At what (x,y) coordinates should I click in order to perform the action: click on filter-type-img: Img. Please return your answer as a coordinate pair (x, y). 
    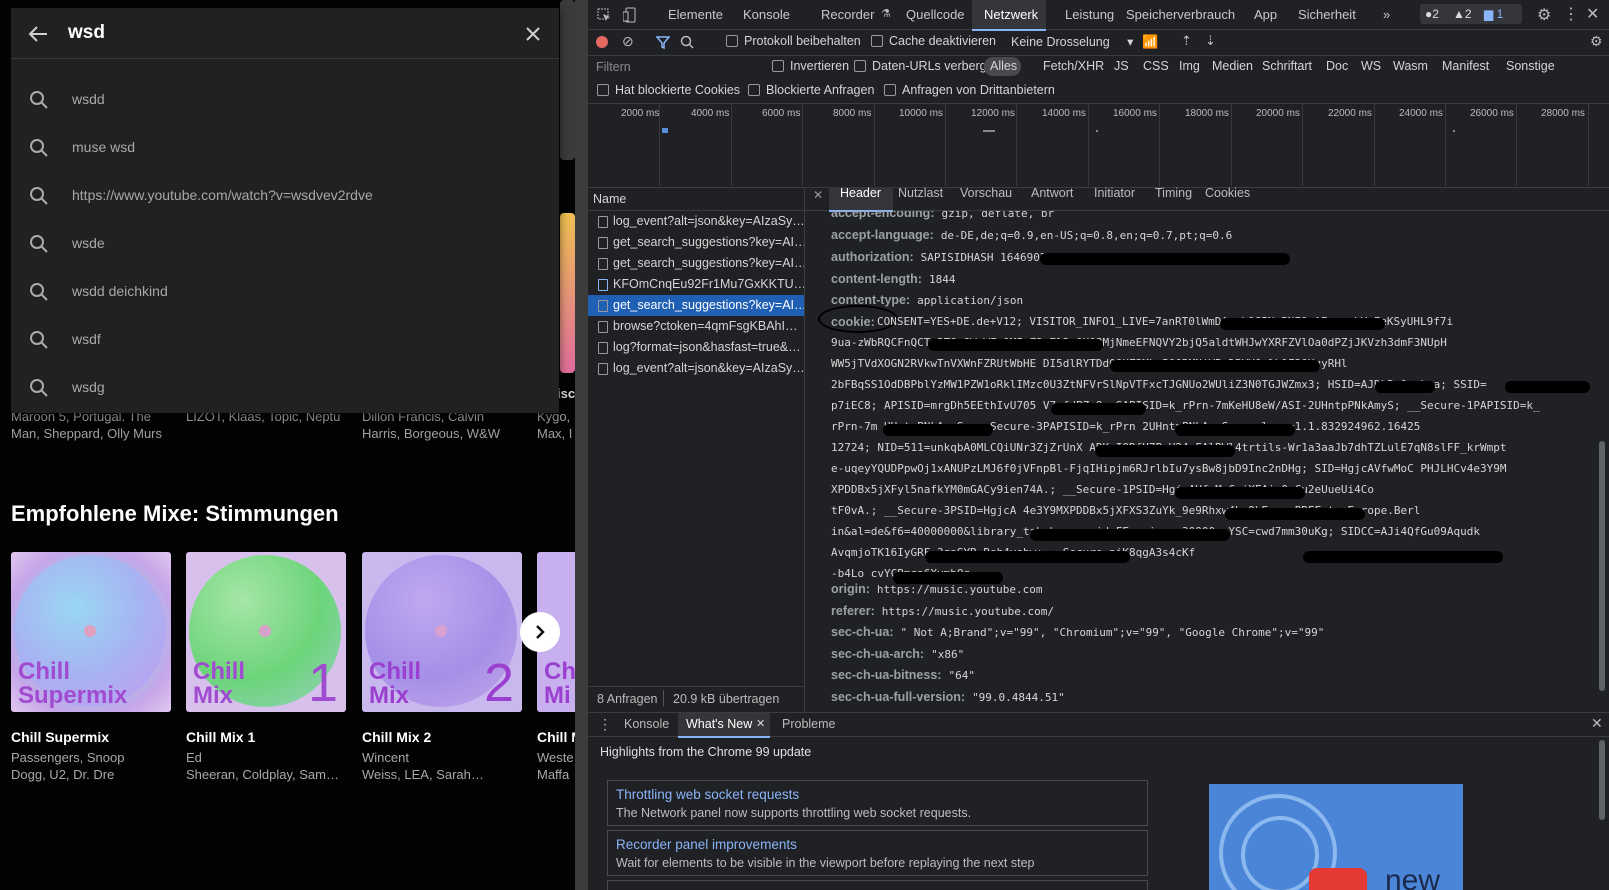
    Looking at the image, I should click on (1189, 66).